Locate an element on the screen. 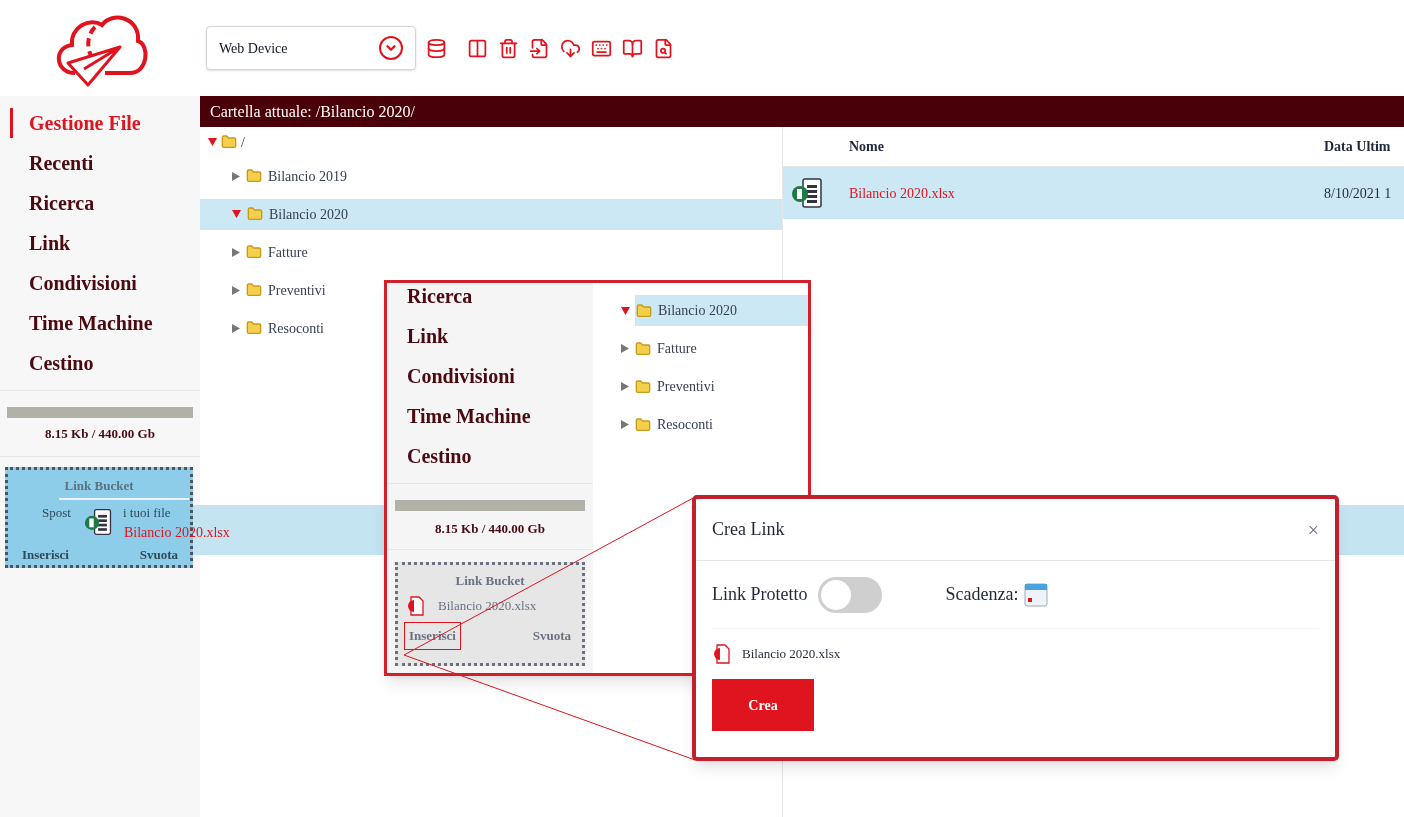 This screenshot has height=817, width=1404. column-header: Data Ultim is located at coordinates (1357, 146).